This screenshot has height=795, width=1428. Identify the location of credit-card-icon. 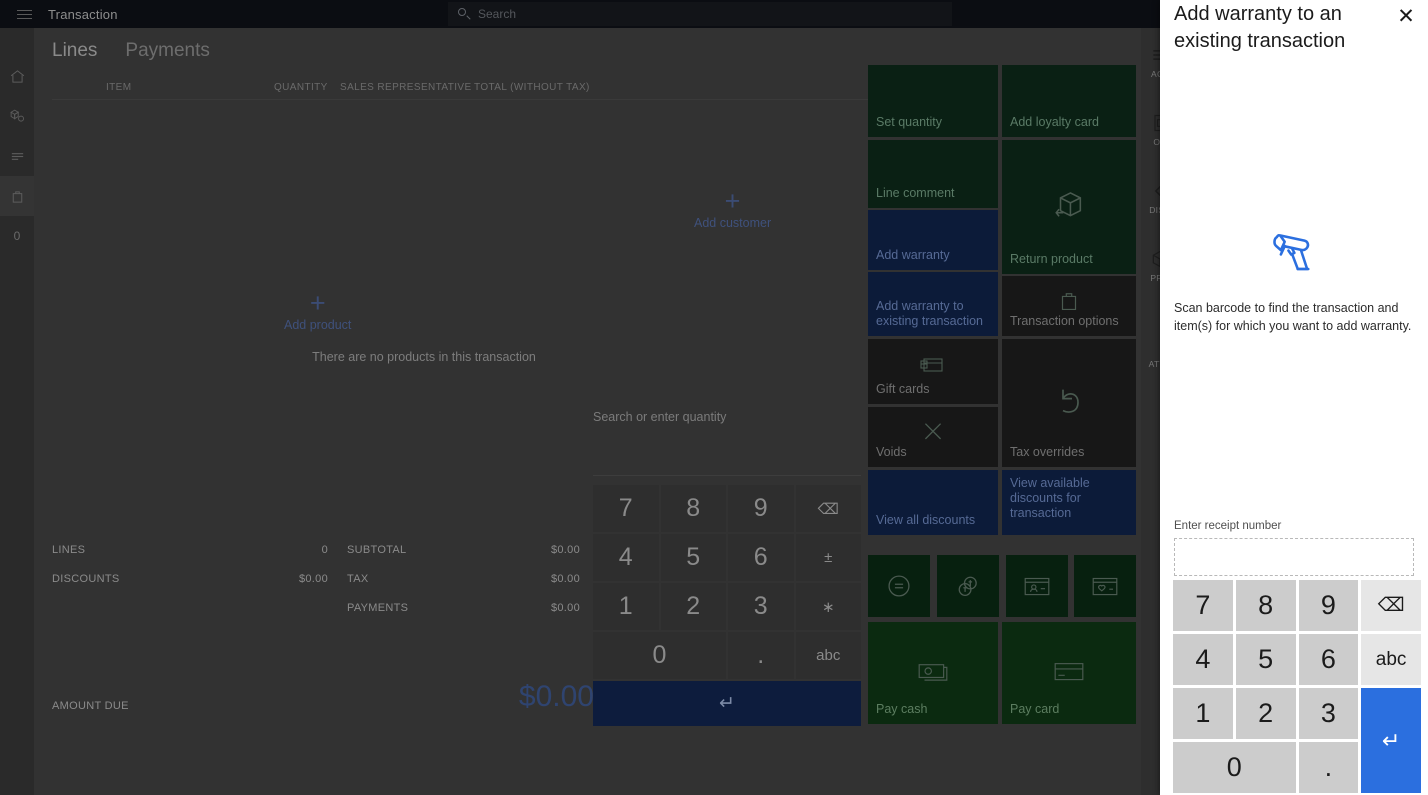
(1069, 671).